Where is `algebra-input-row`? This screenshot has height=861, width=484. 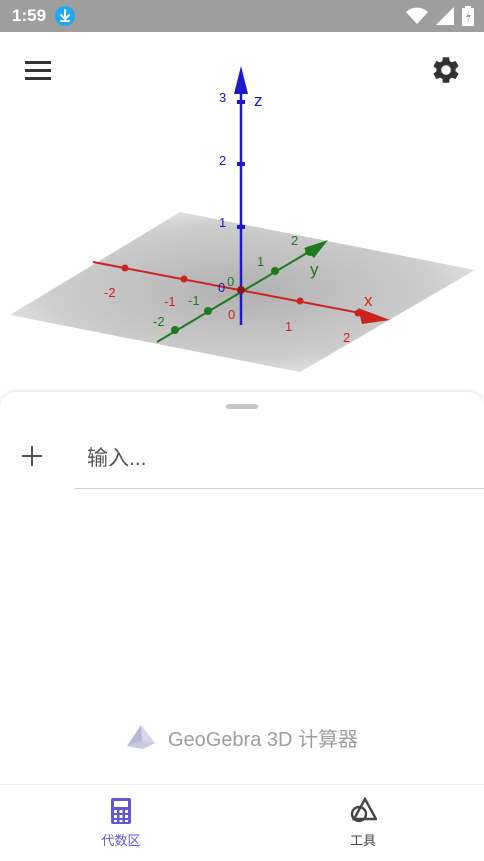 algebra-input-row is located at coordinates (279, 460).